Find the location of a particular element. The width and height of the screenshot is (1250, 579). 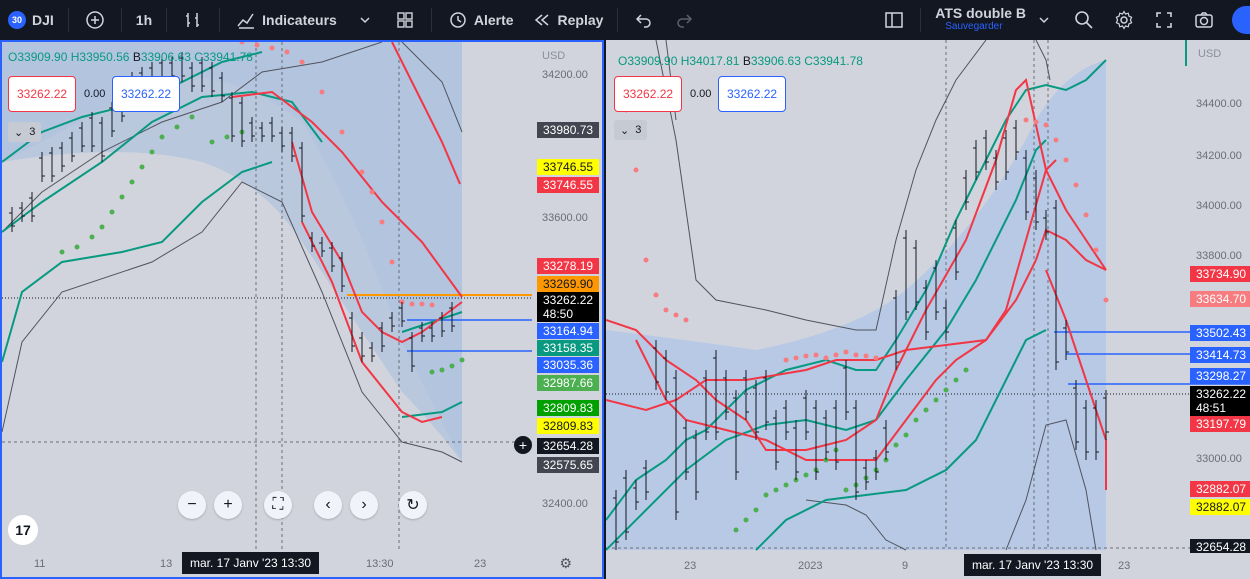

plus-icon: + is located at coordinates (228, 504).